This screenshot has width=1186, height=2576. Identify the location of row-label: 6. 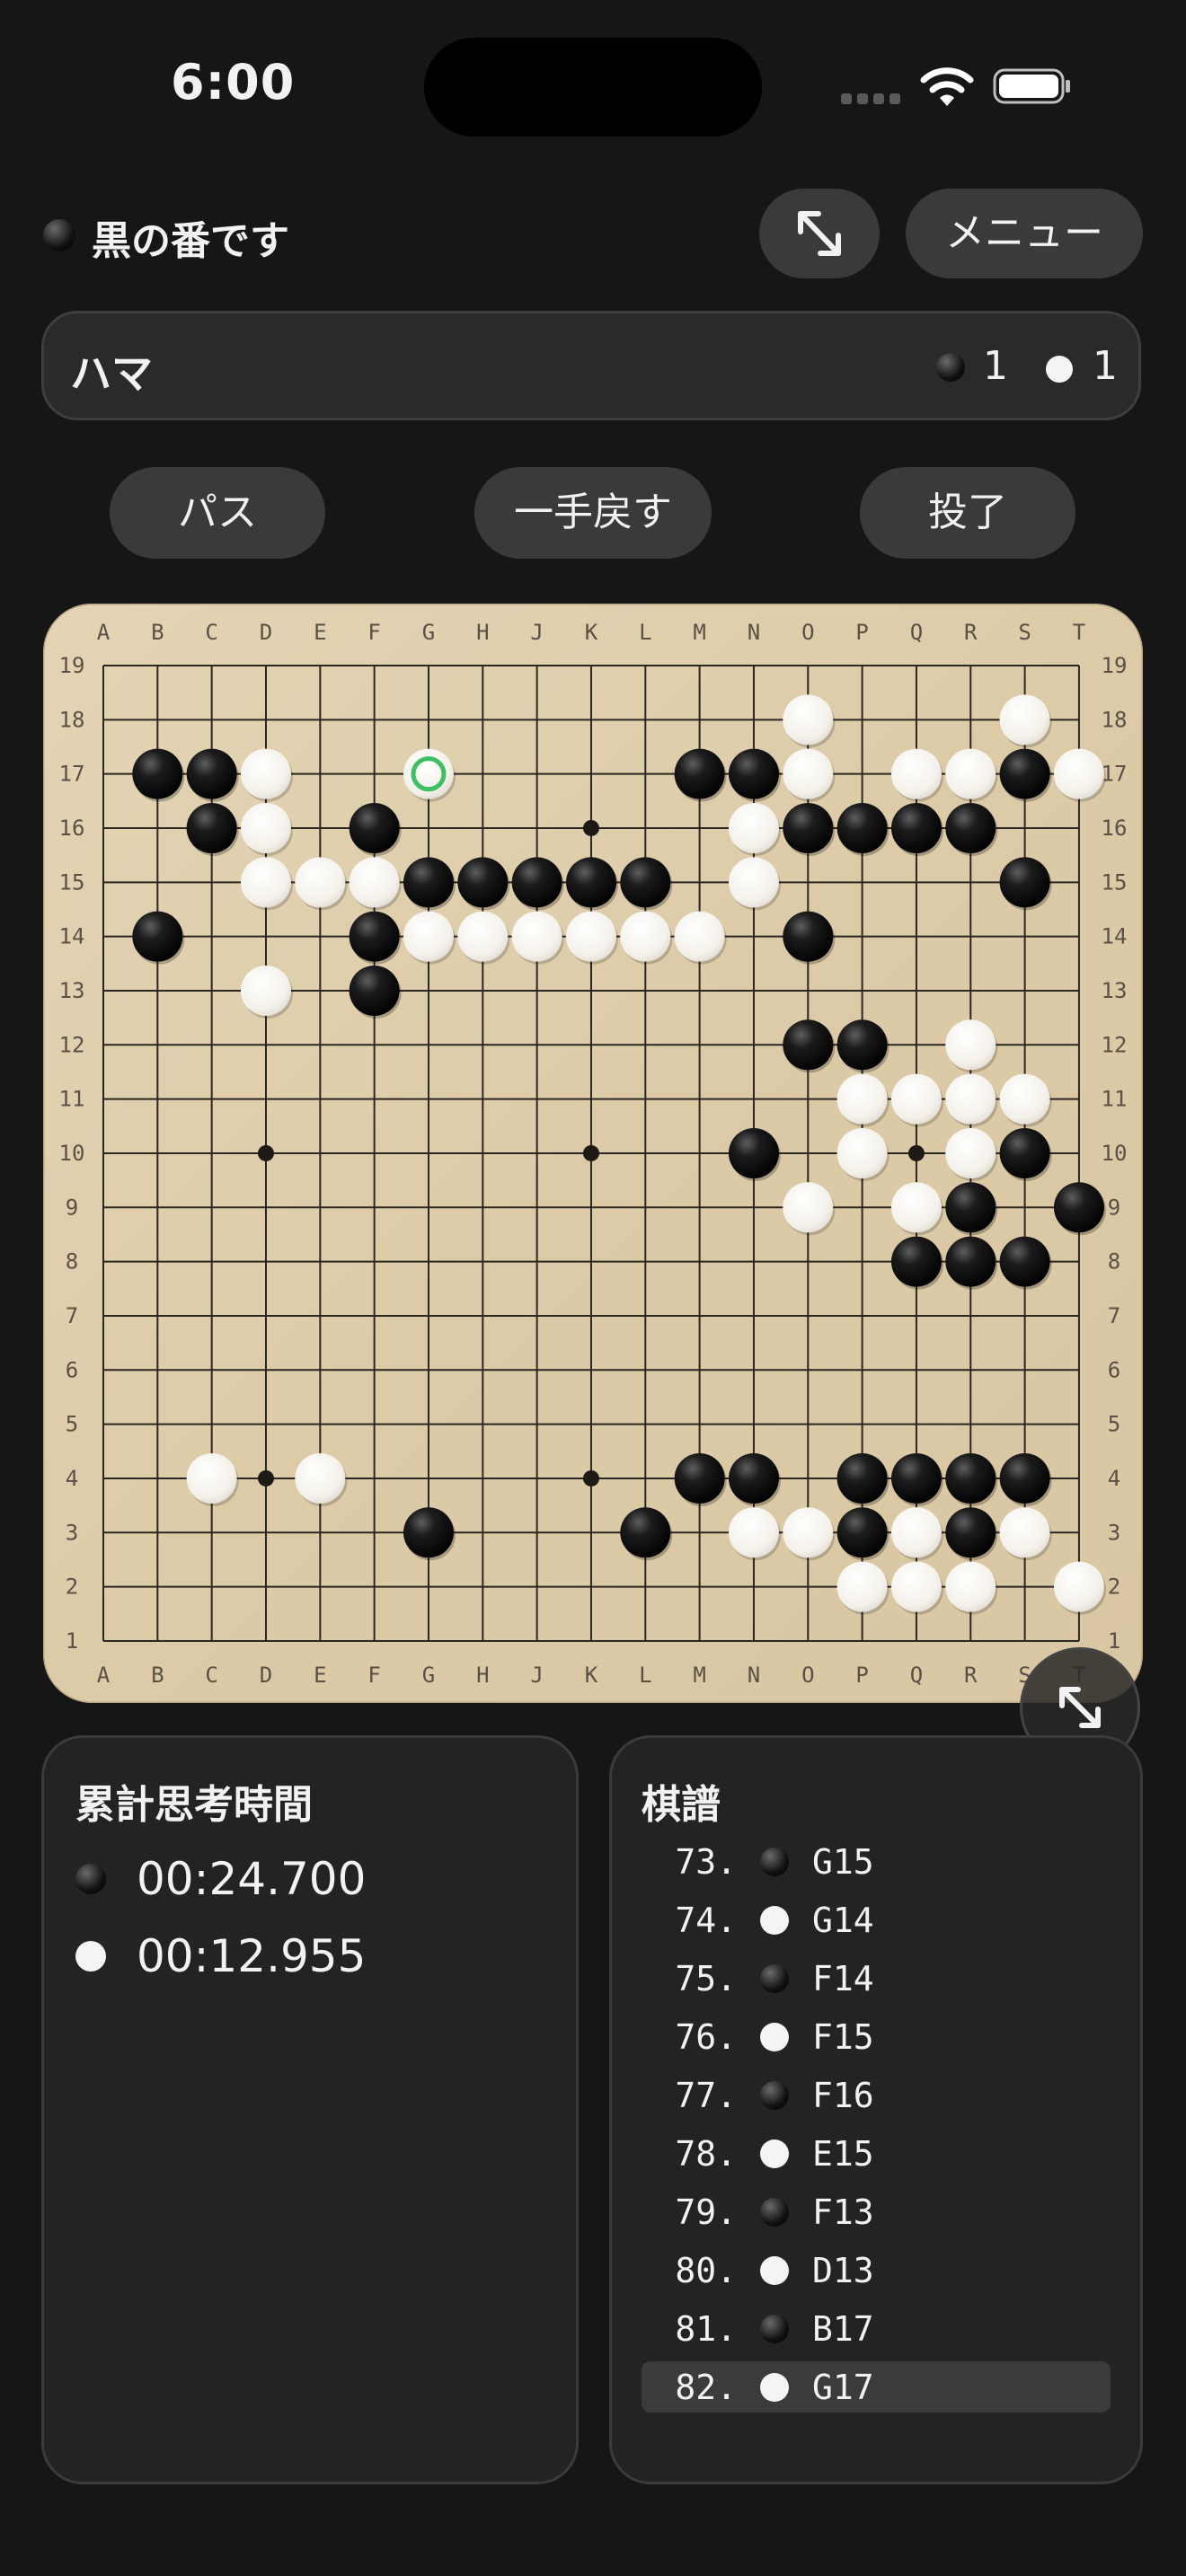
(72, 1369).